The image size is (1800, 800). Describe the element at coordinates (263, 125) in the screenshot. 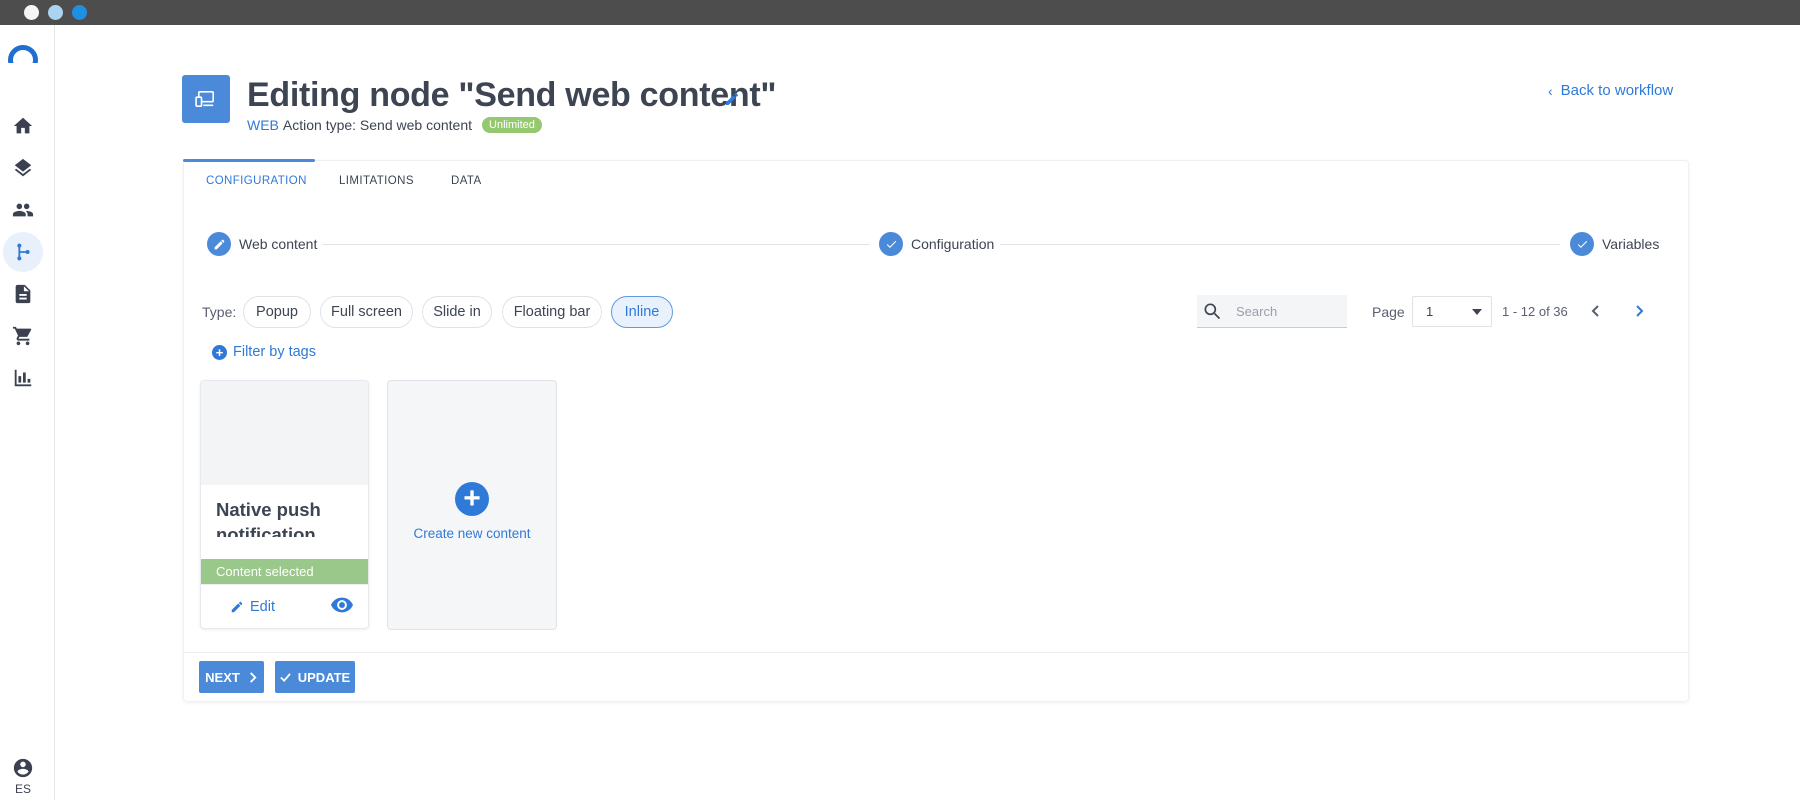

I see `channel-label: WEB` at that location.